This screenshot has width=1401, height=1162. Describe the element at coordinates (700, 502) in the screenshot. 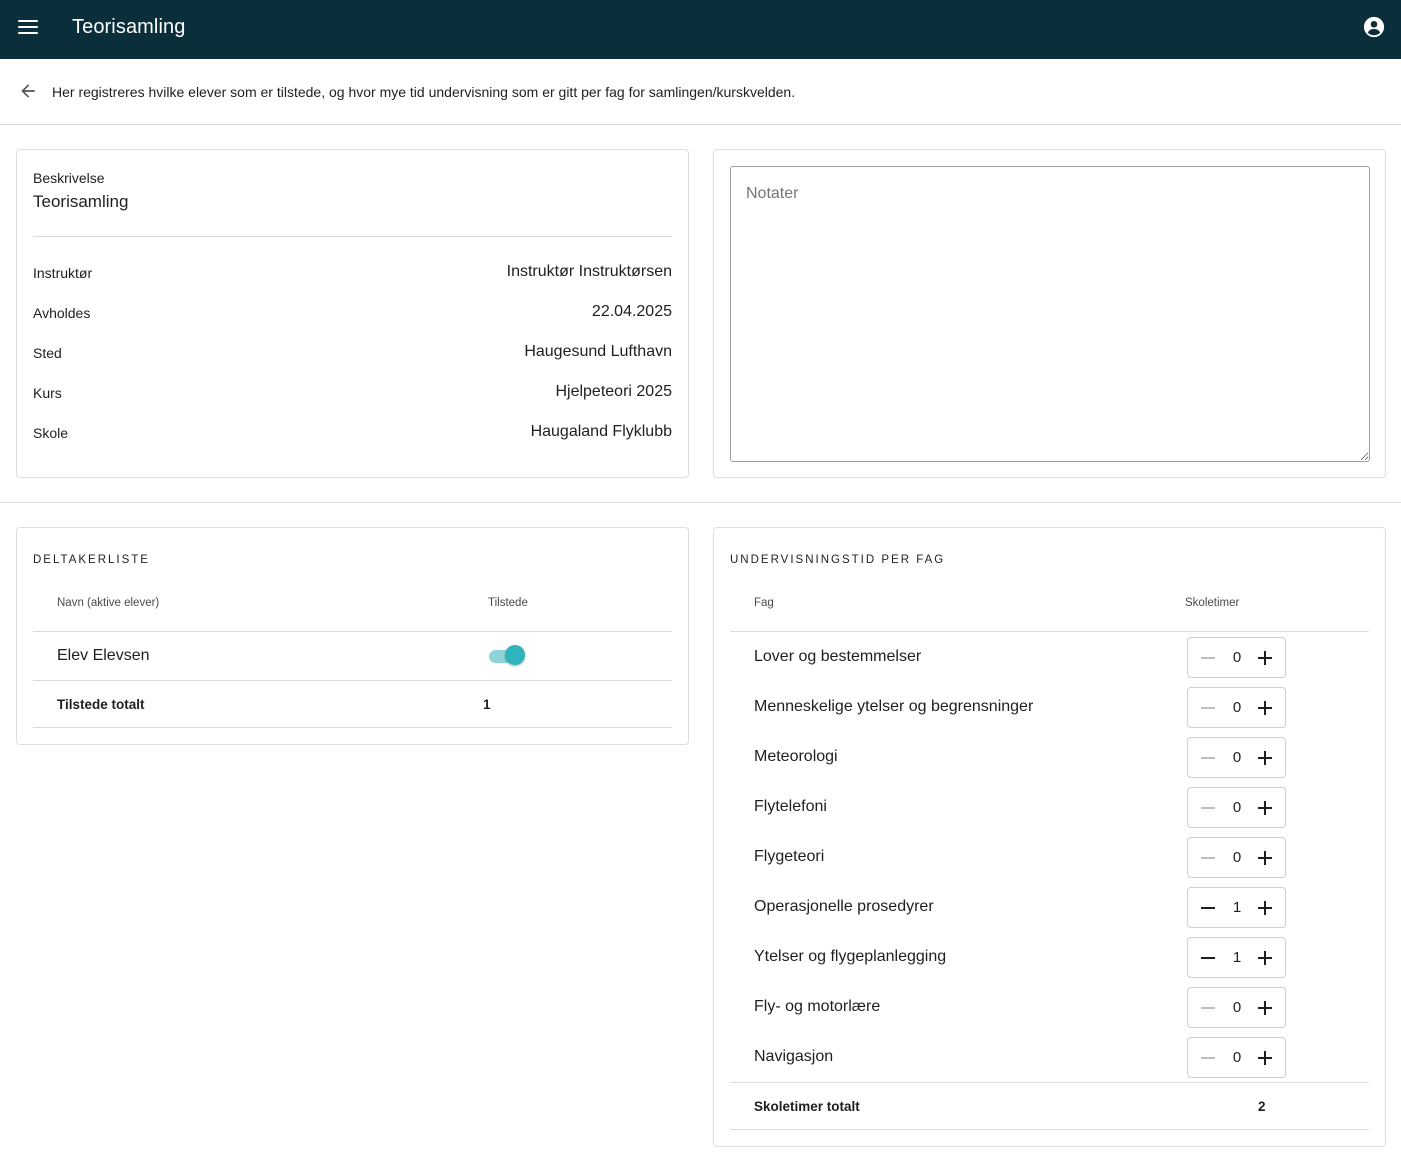

I see `section-divider` at that location.